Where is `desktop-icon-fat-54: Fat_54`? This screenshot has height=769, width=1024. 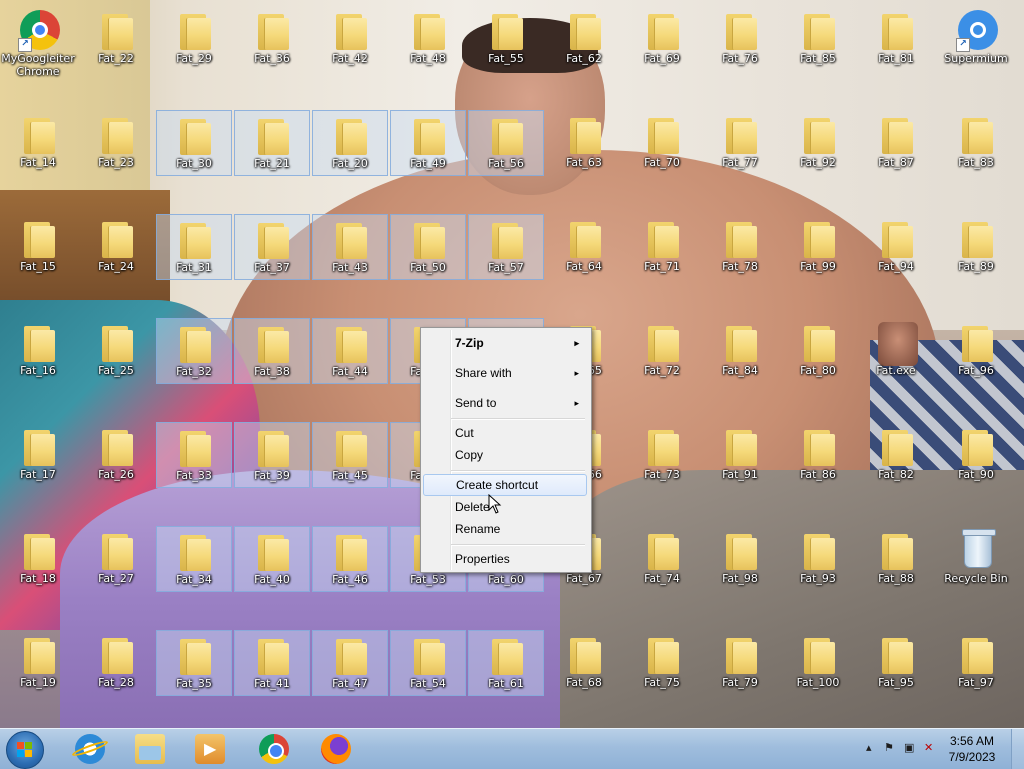 desktop-icon-fat-54: Fat_54 is located at coordinates (428, 663).